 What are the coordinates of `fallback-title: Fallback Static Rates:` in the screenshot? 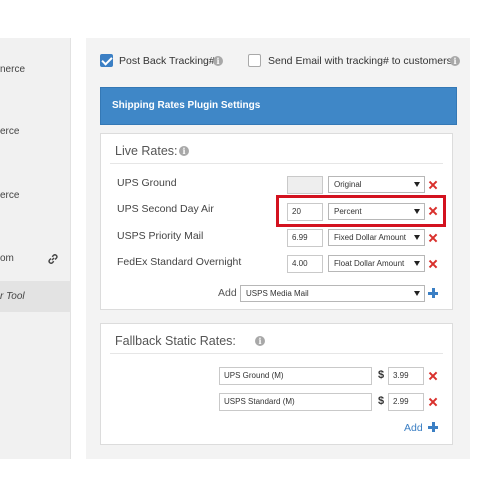 It's located at (175, 341).